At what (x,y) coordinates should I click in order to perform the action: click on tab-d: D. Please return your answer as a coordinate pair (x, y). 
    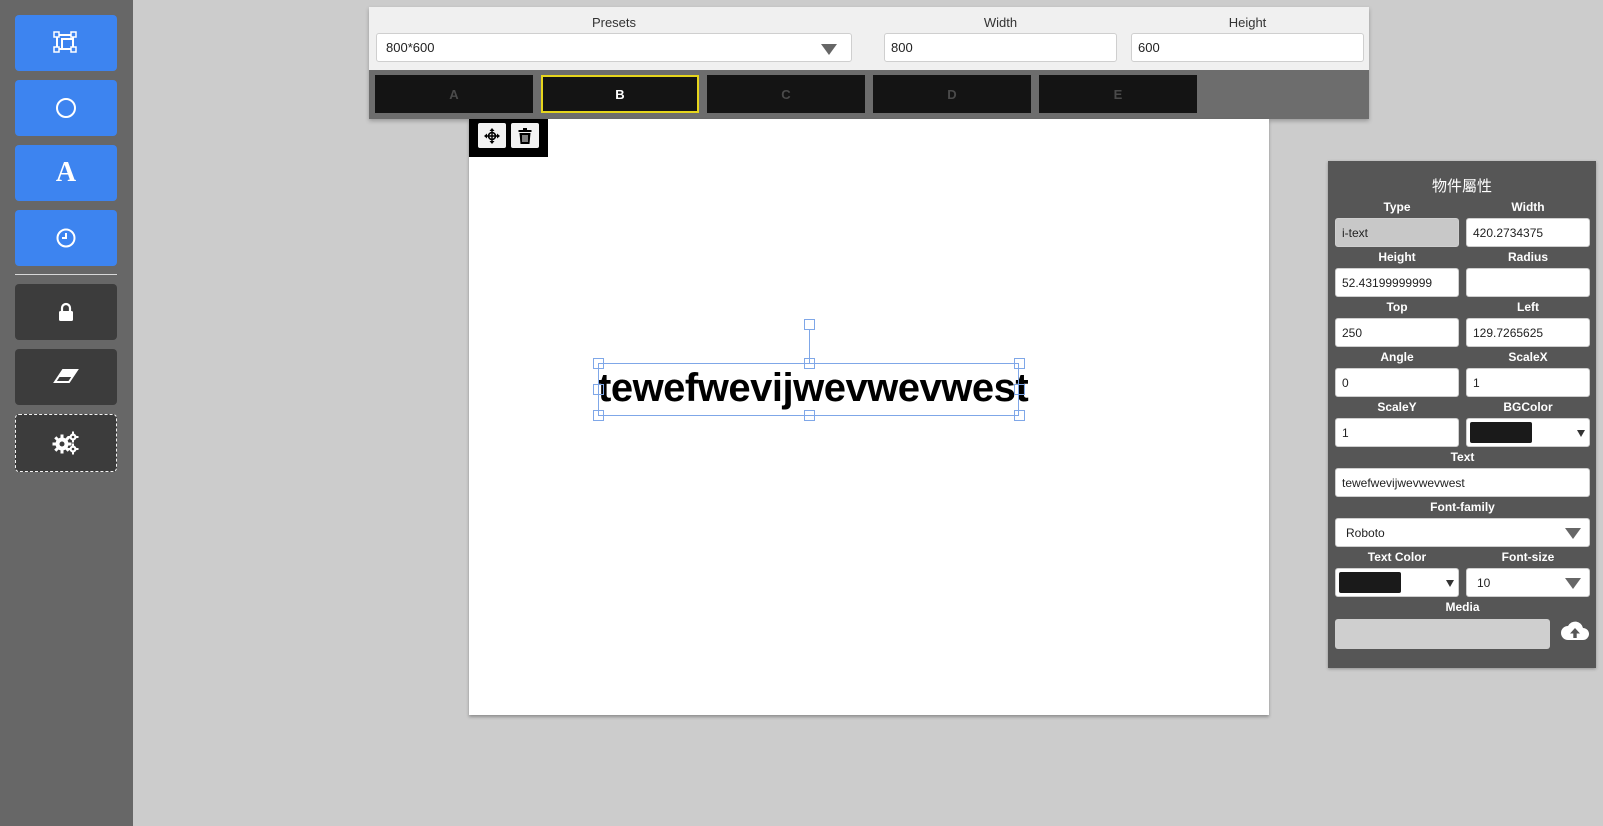
    Looking at the image, I should click on (952, 94).